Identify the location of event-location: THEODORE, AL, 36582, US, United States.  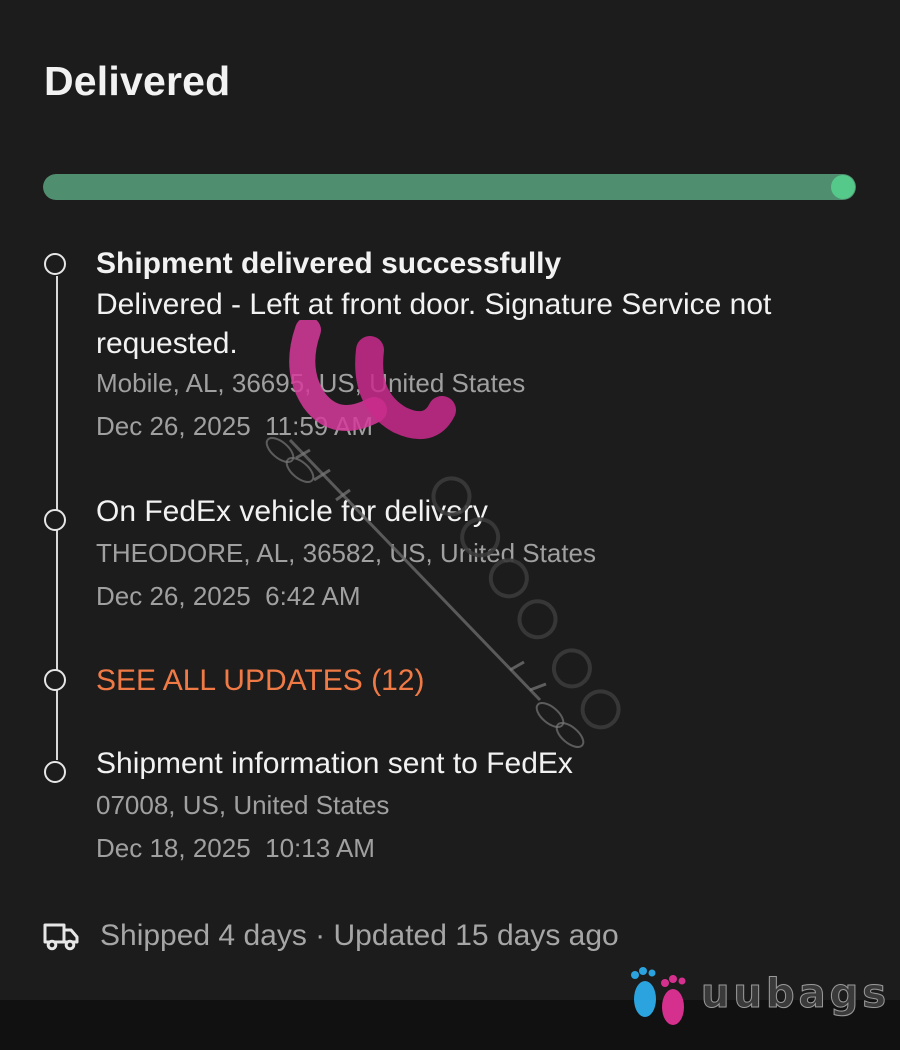
(346, 553).